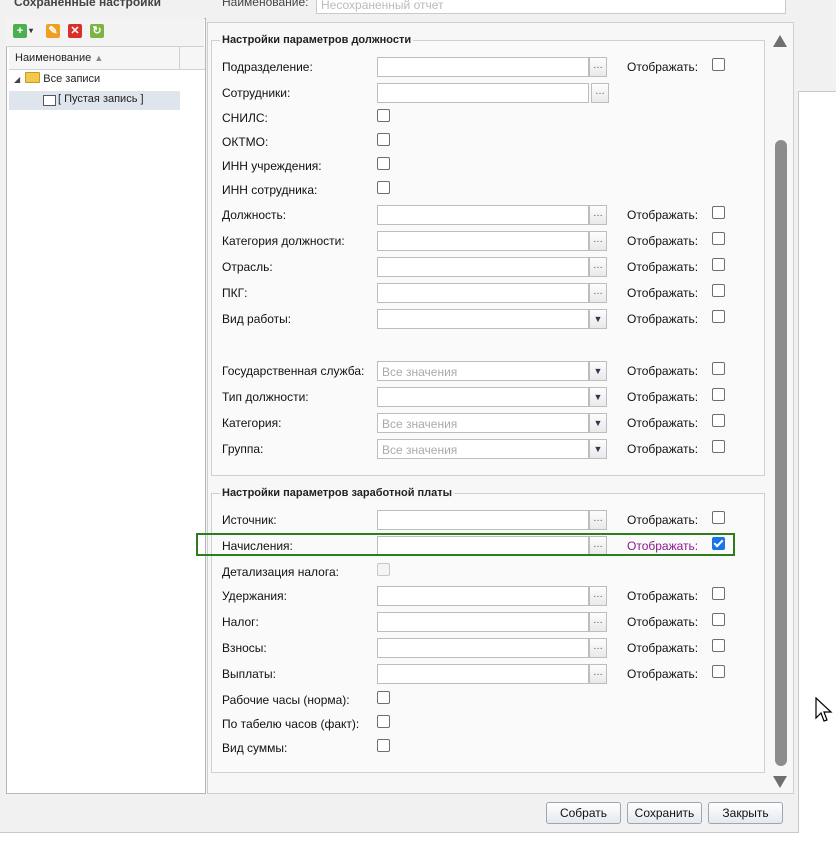 Image resolution: width=836 pixels, height=845 pixels. What do you see at coordinates (53, 31) in the screenshot?
I see `edit-icon: ✎` at bounding box center [53, 31].